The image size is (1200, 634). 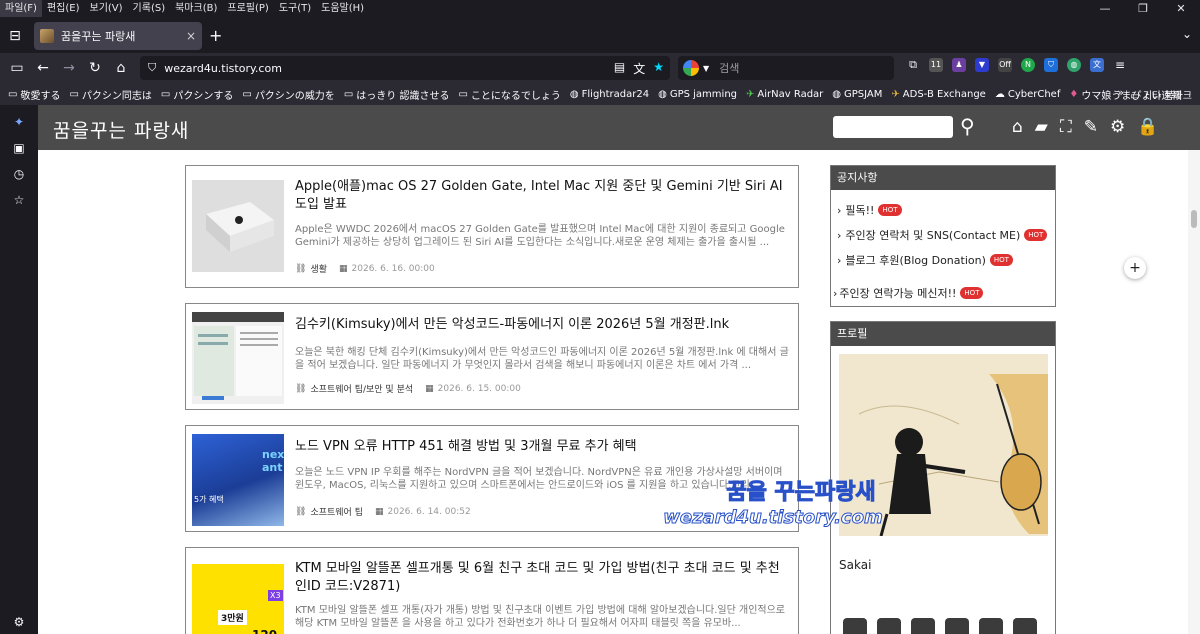 What do you see at coordinates (729, 68) in the screenshot?
I see `search-placeholder: 검색` at bounding box center [729, 68].